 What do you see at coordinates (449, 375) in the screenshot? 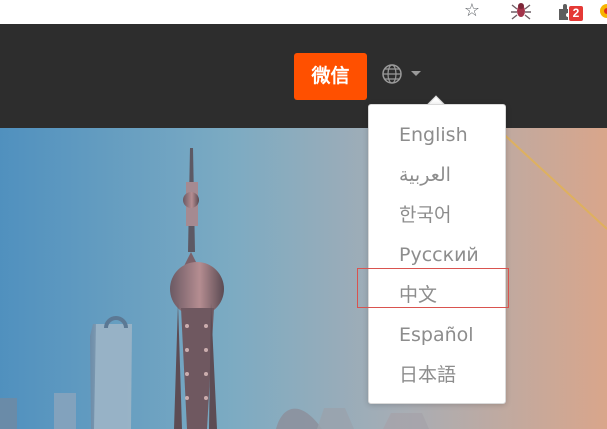
I see `language-option-japanese: 日本語` at bounding box center [449, 375].